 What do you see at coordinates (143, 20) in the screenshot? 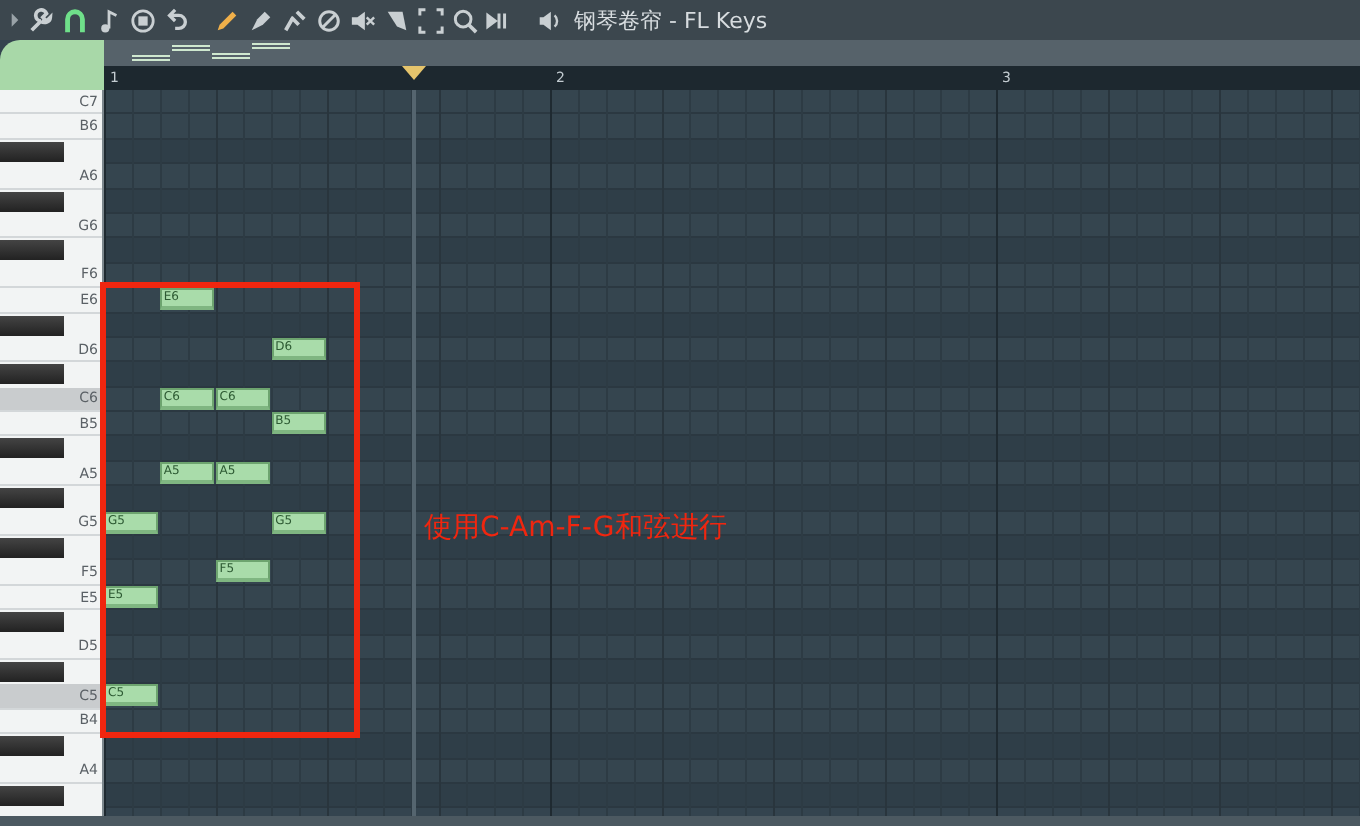
I see `circle-icon` at bounding box center [143, 20].